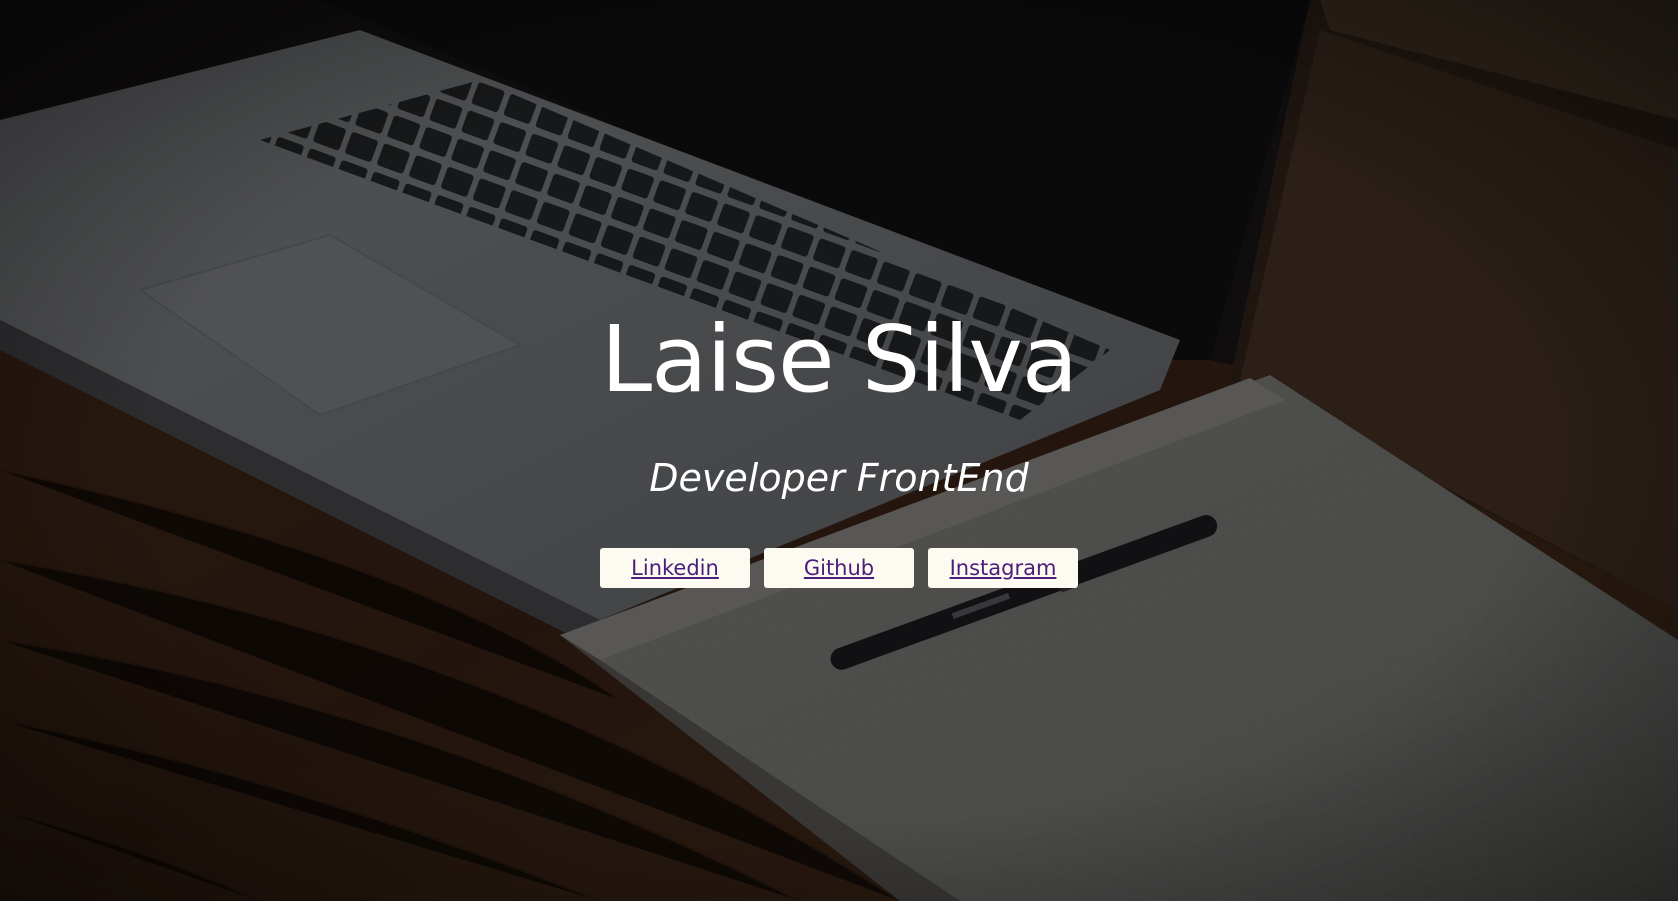 This screenshot has height=901, width=1678. Describe the element at coordinates (675, 568) in the screenshot. I see `linkedin-link: Linkedin` at that location.